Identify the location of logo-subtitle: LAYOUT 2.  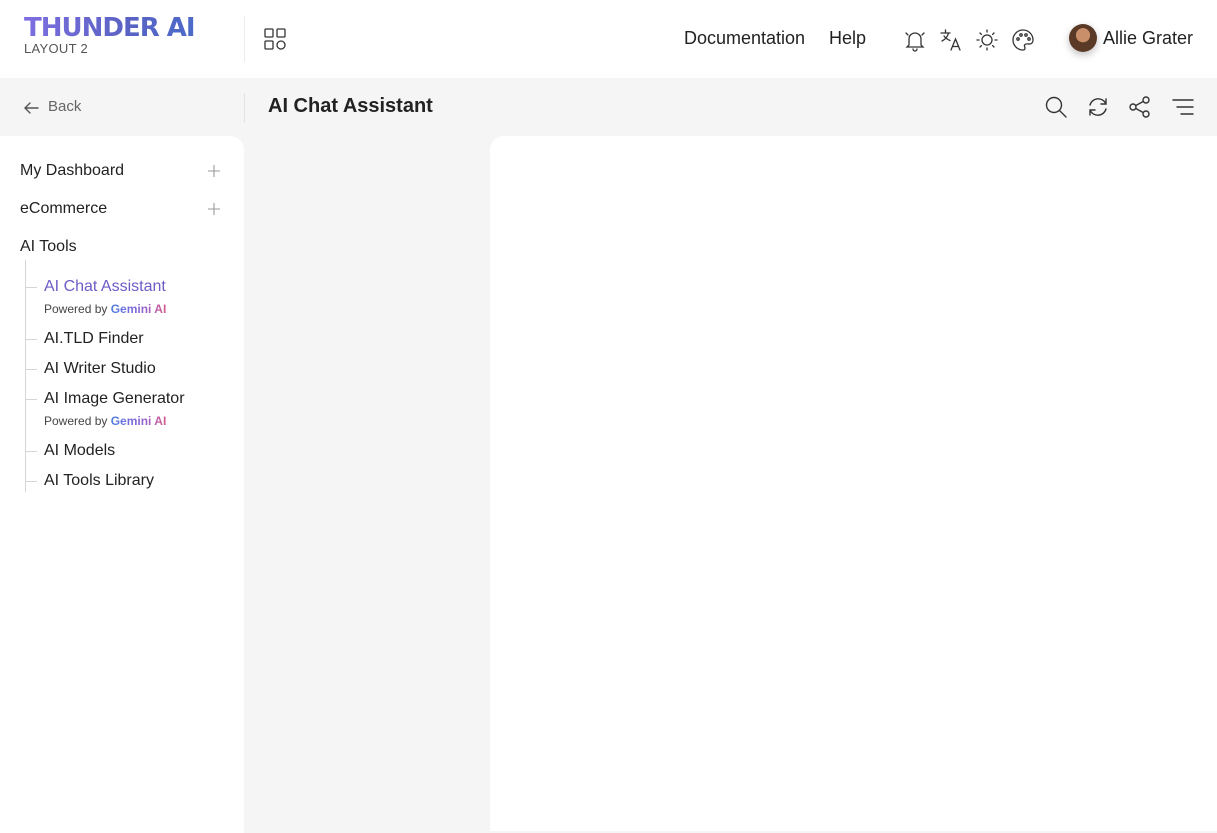
(56, 48).